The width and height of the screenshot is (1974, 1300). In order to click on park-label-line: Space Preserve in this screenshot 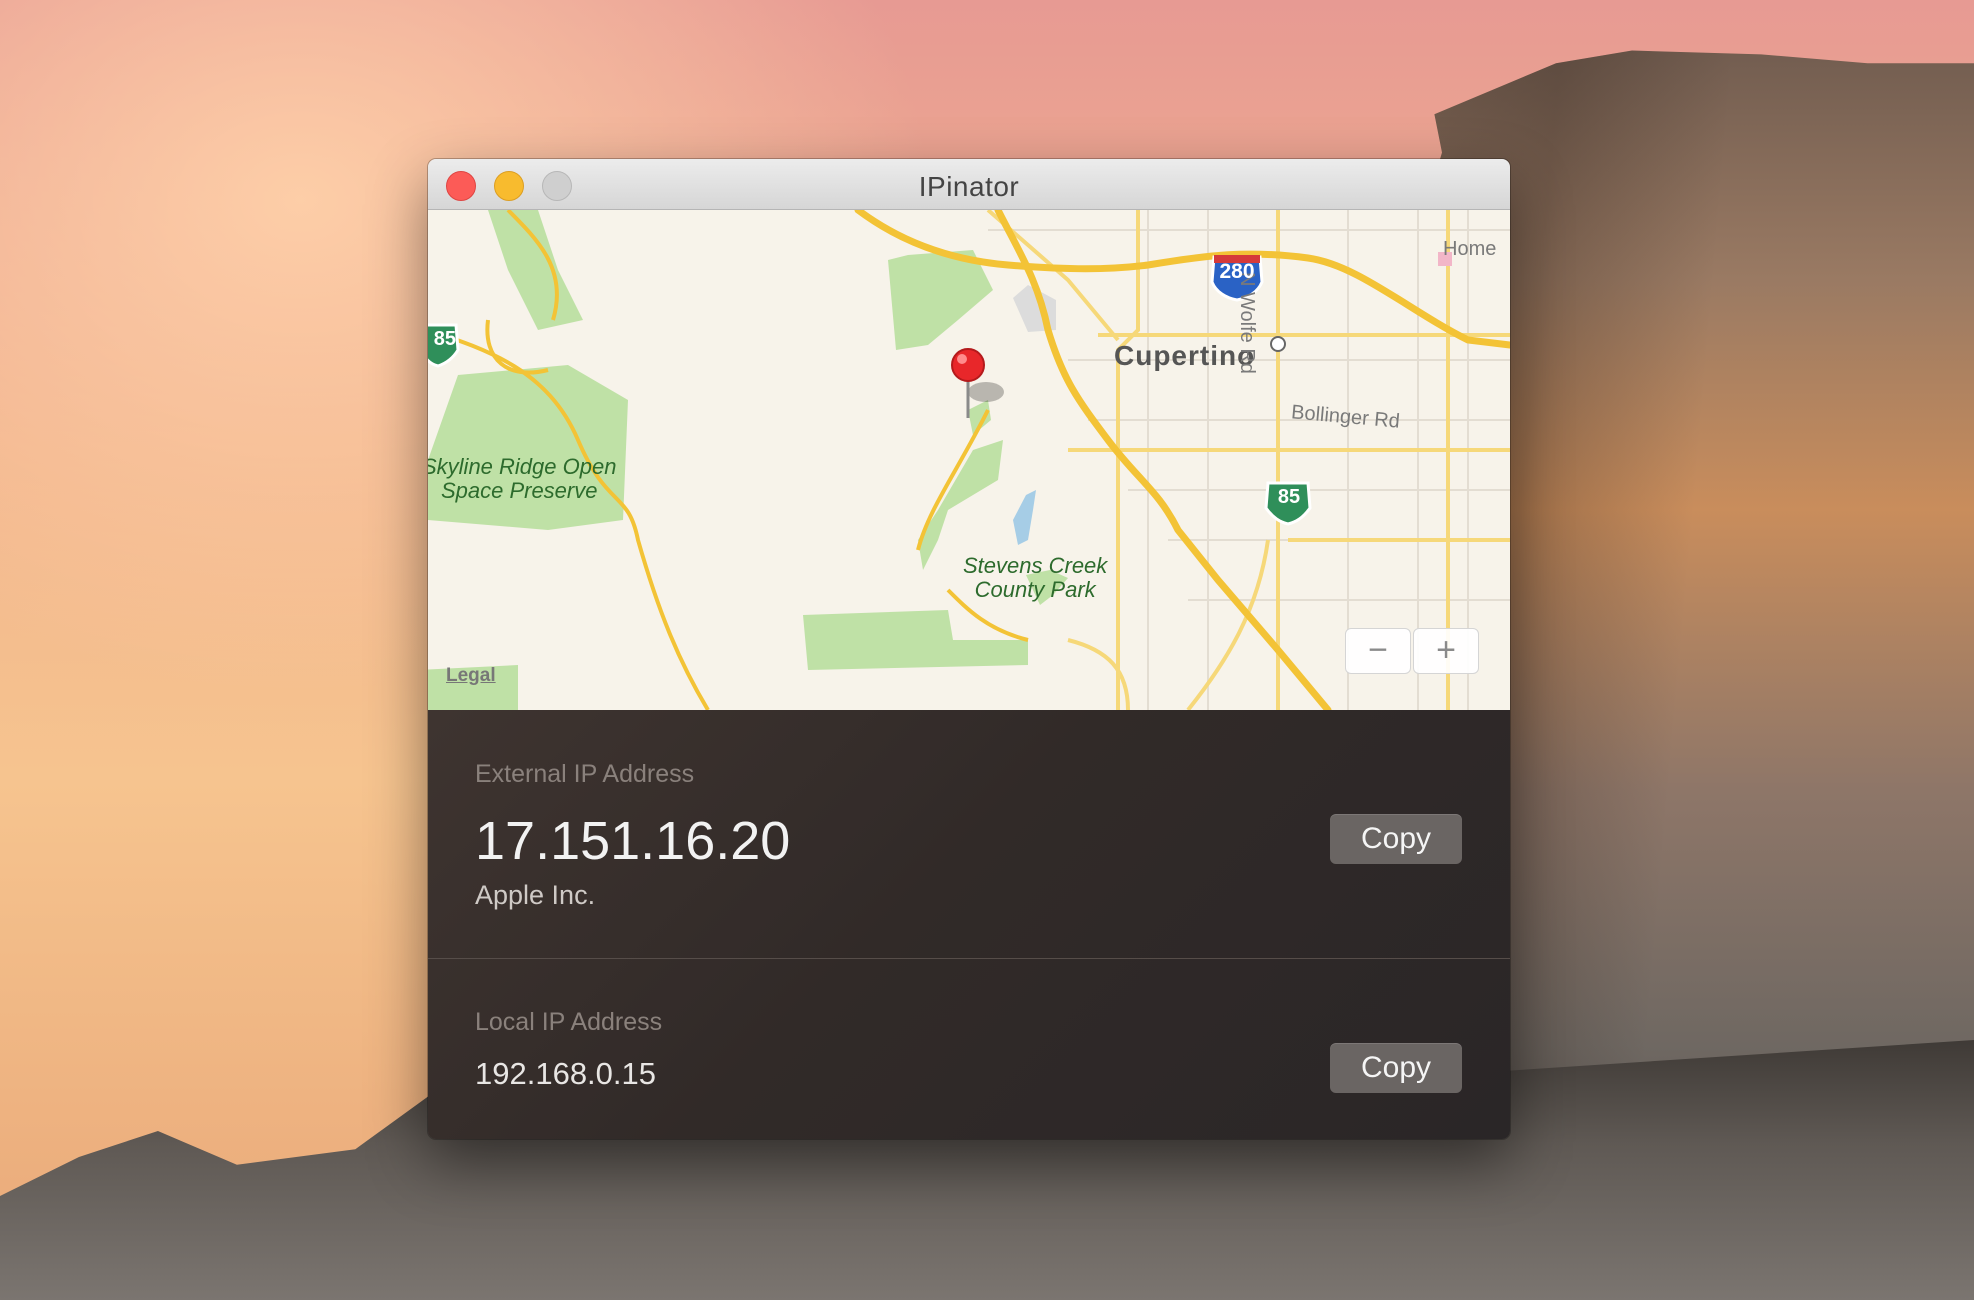, I will do `click(519, 490)`.